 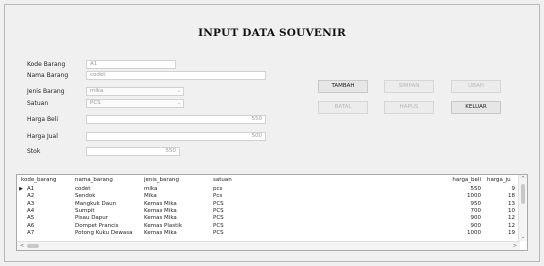 What do you see at coordinates (135, 103) in the screenshot?
I see `satuan-select: PCS ⌄` at bounding box center [135, 103].